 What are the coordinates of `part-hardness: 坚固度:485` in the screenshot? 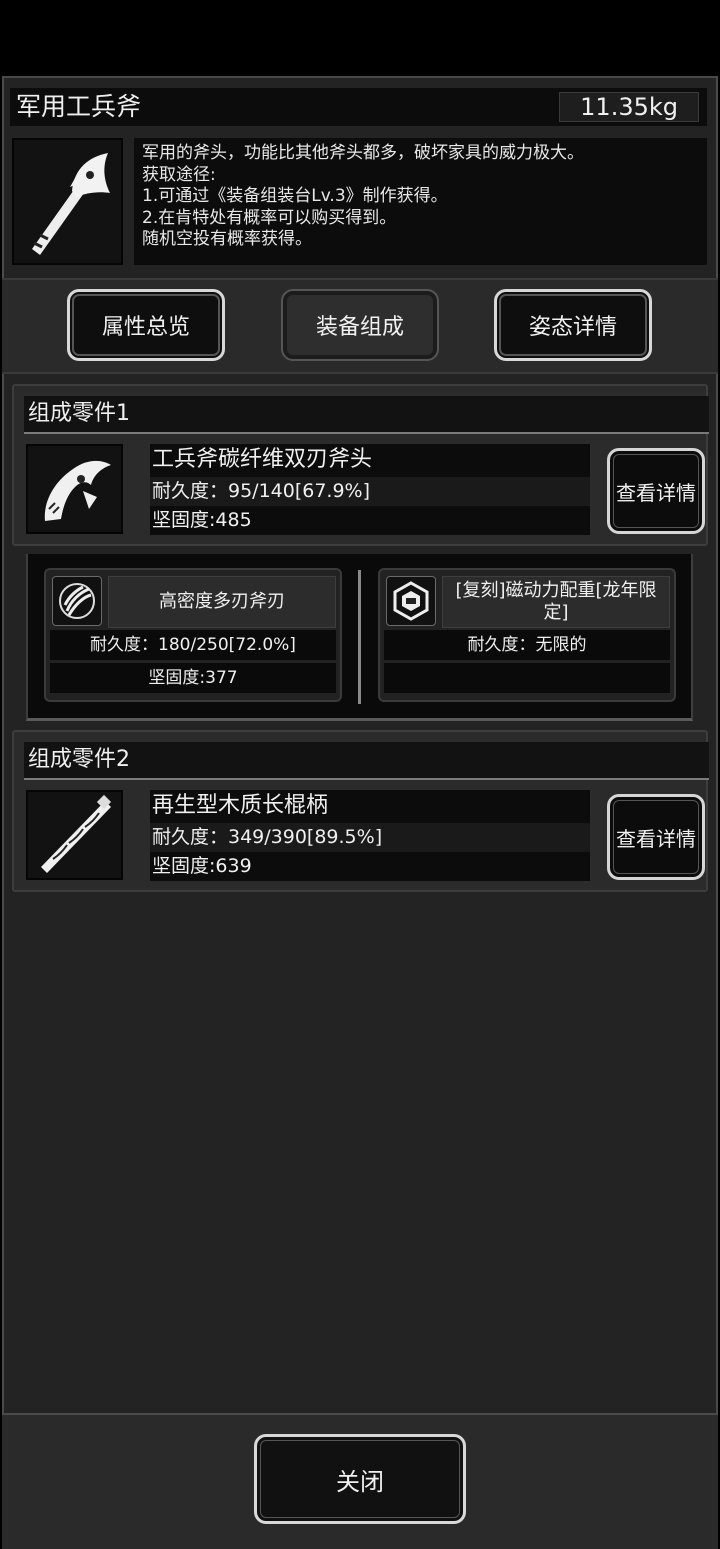 It's located at (370, 520).